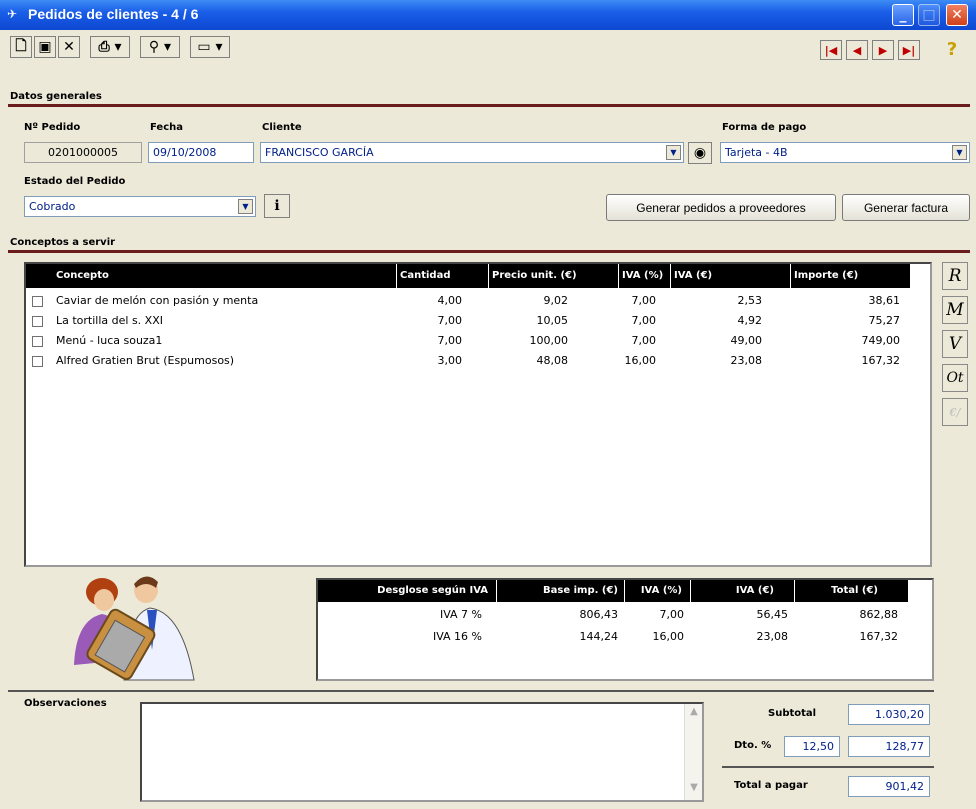 The image size is (976, 809). I want to click on side-button-r: R, so click(955, 276).